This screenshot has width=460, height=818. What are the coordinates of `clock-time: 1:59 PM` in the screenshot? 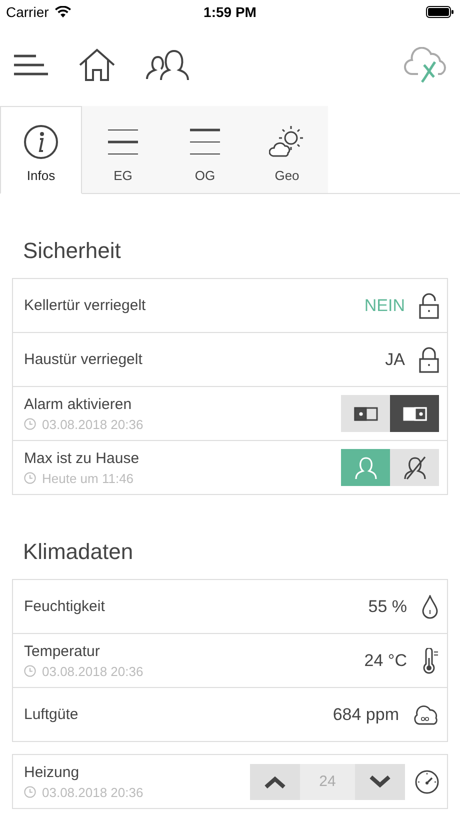 It's located at (230, 12).